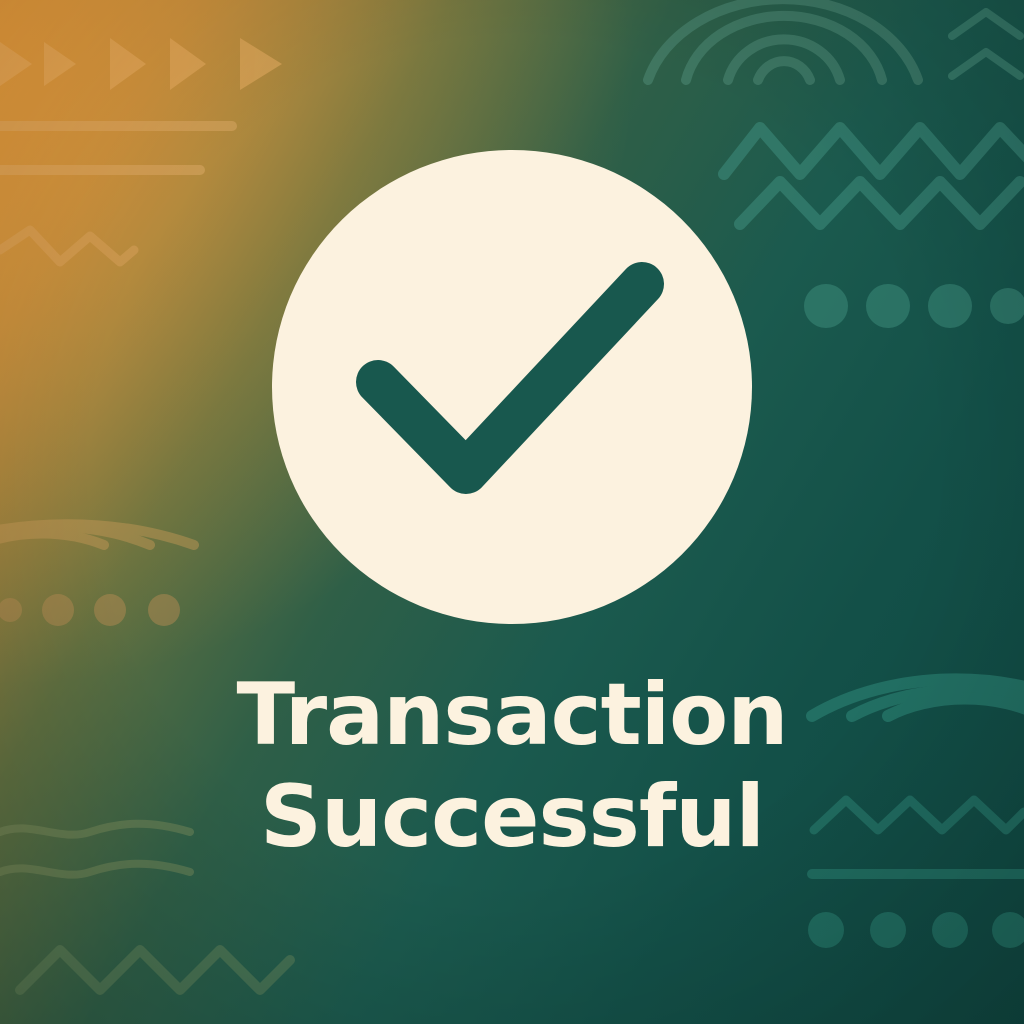 The image size is (1024, 1024). I want to click on concentric-arcs-pattern-top-right, so click(783, 42).